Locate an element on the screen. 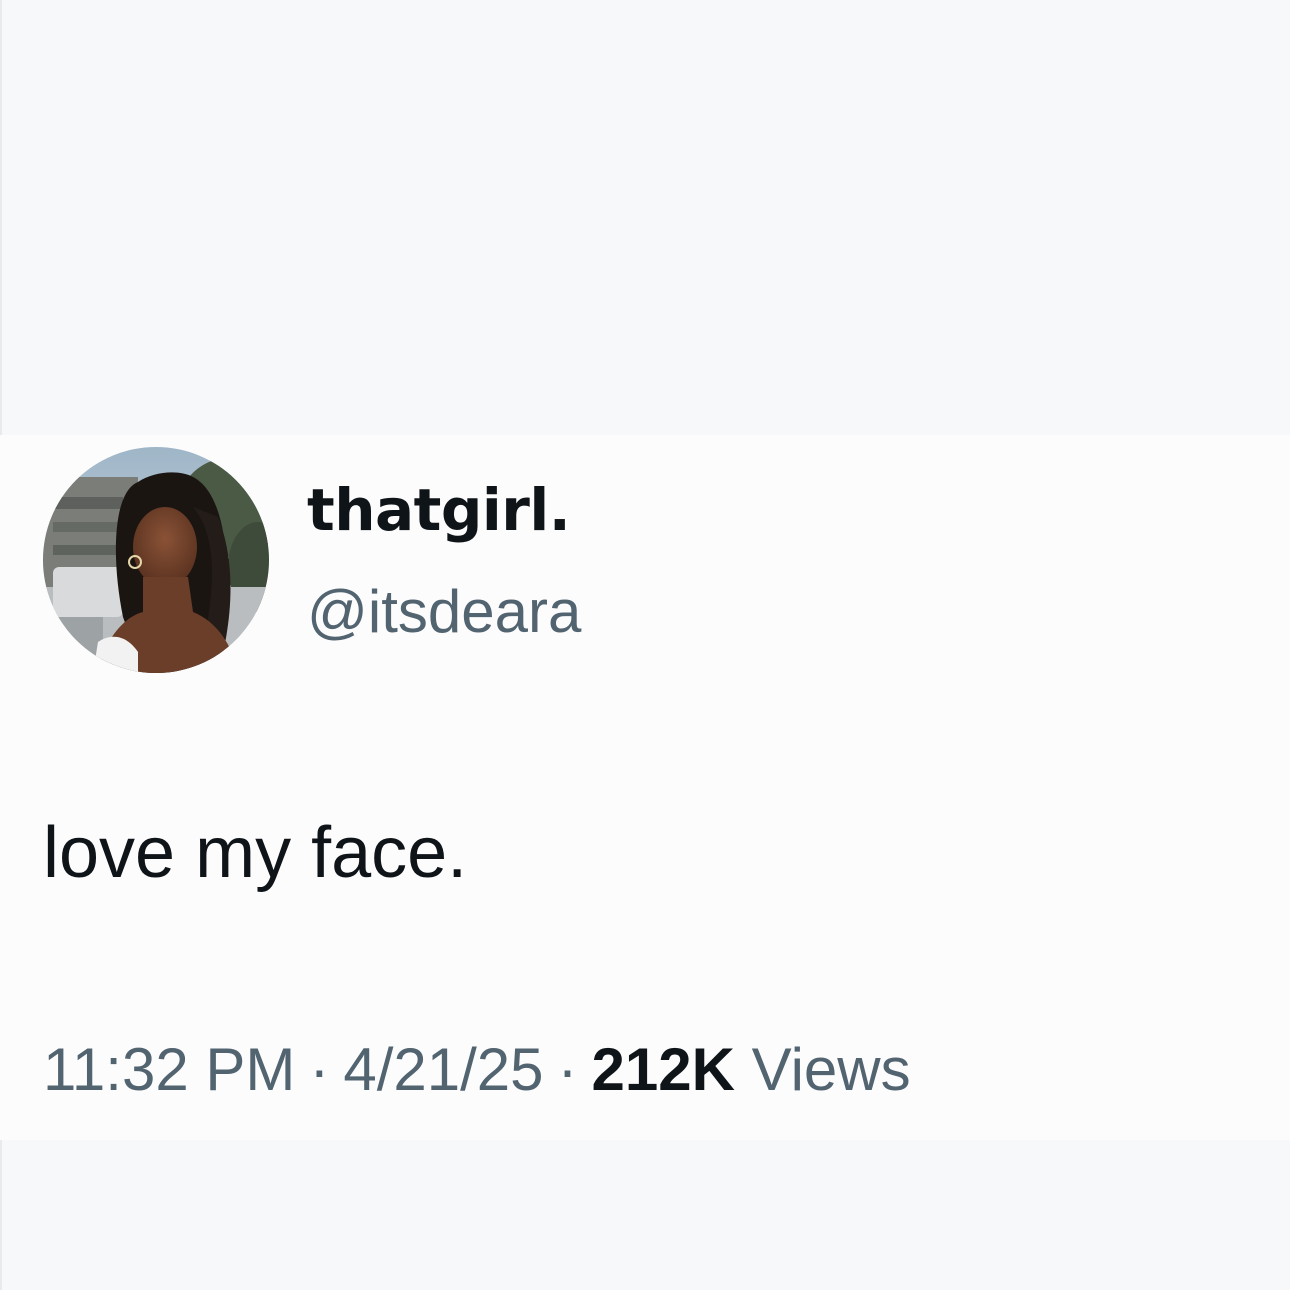 The height and width of the screenshot is (1290, 1290). tweet-metadata: 11:32 PM · 4/21/25 · 212K Views is located at coordinates (477, 1070).